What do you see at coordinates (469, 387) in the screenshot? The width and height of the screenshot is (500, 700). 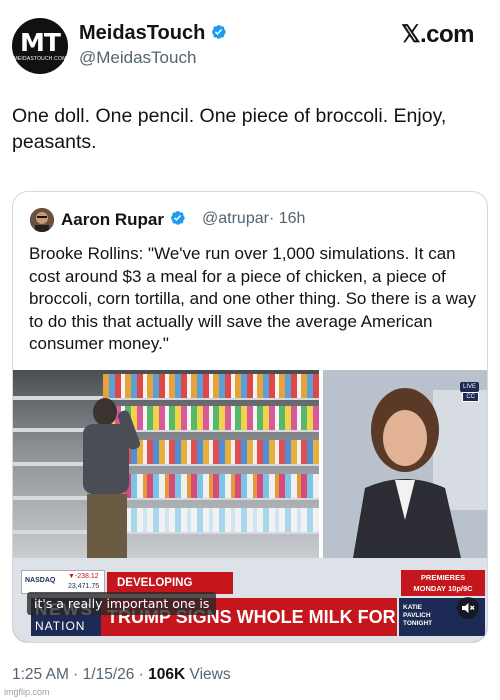 I see `live-badge: LIVE` at bounding box center [469, 387].